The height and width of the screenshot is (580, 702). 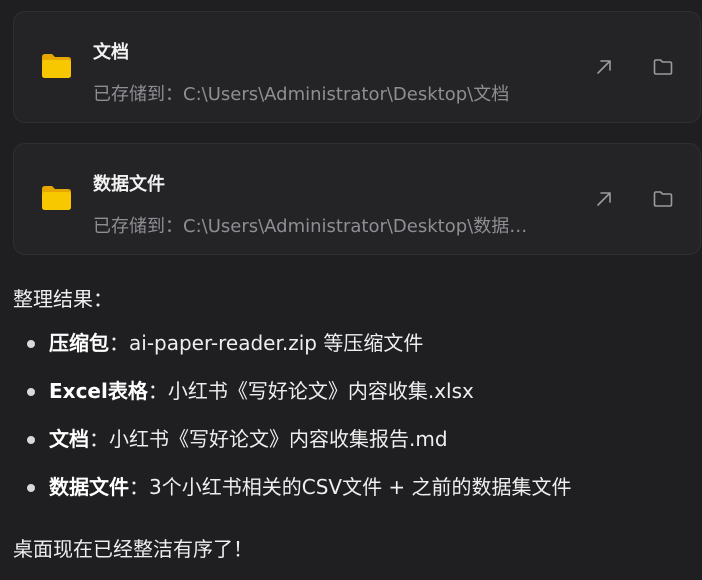 What do you see at coordinates (320, 391) in the screenshot?
I see `item-text: 小红书《写好论文》内容收集.xlsx` at bounding box center [320, 391].